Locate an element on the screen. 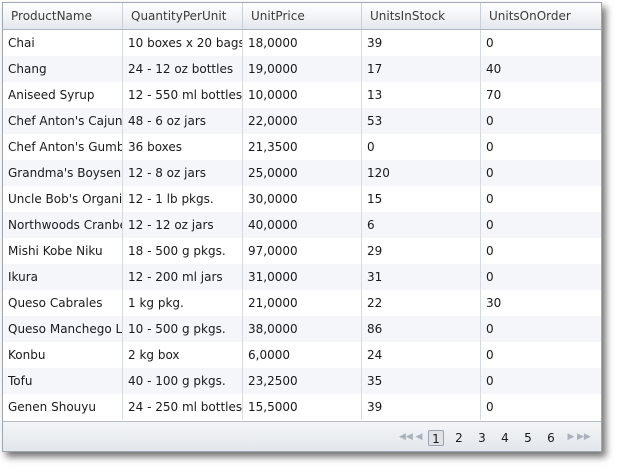 This screenshot has width=624, height=474. next-page-icon: ▶ is located at coordinates (571, 437).